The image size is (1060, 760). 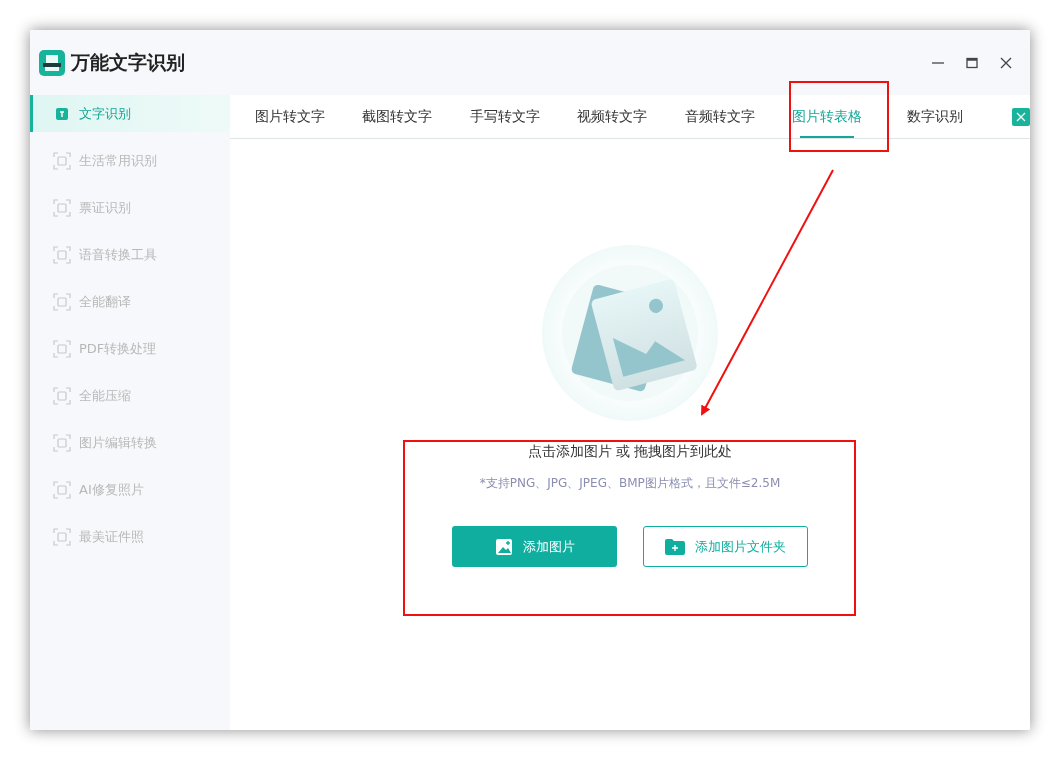 What do you see at coordinates (719, 116) in the screenshot?
I see `tab: 音频转文字` at bounding box center [719, 116].